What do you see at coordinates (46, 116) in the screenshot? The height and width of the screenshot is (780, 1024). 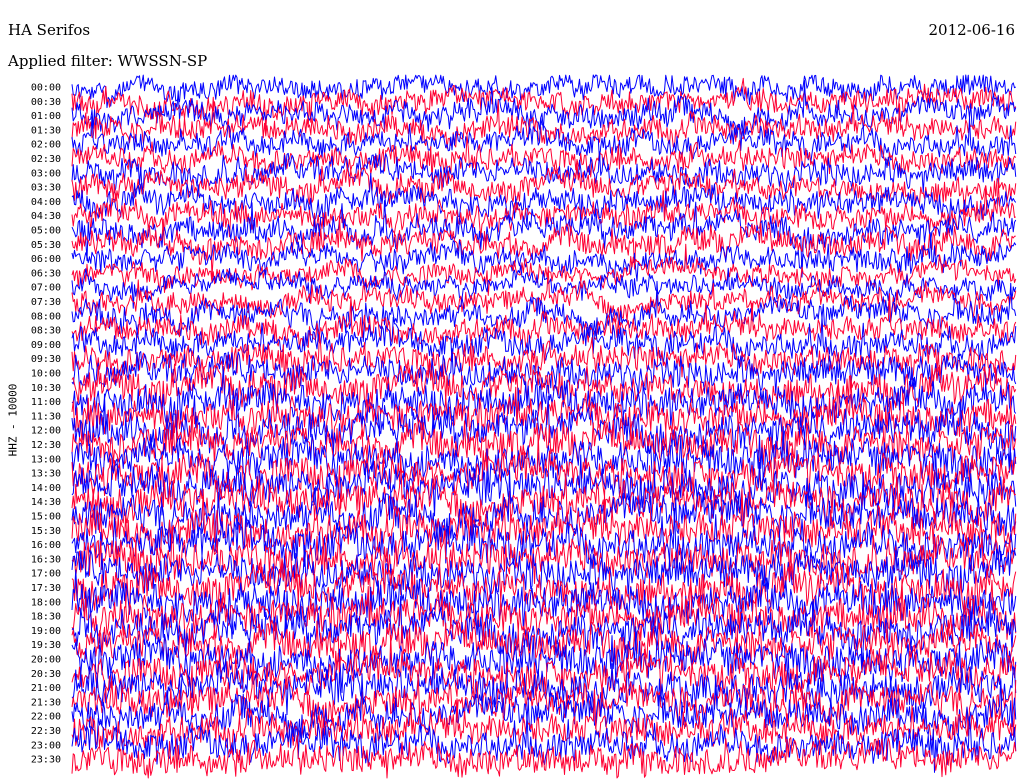 I see `row-time-label: 01:00` at bounding box center [46, 116].